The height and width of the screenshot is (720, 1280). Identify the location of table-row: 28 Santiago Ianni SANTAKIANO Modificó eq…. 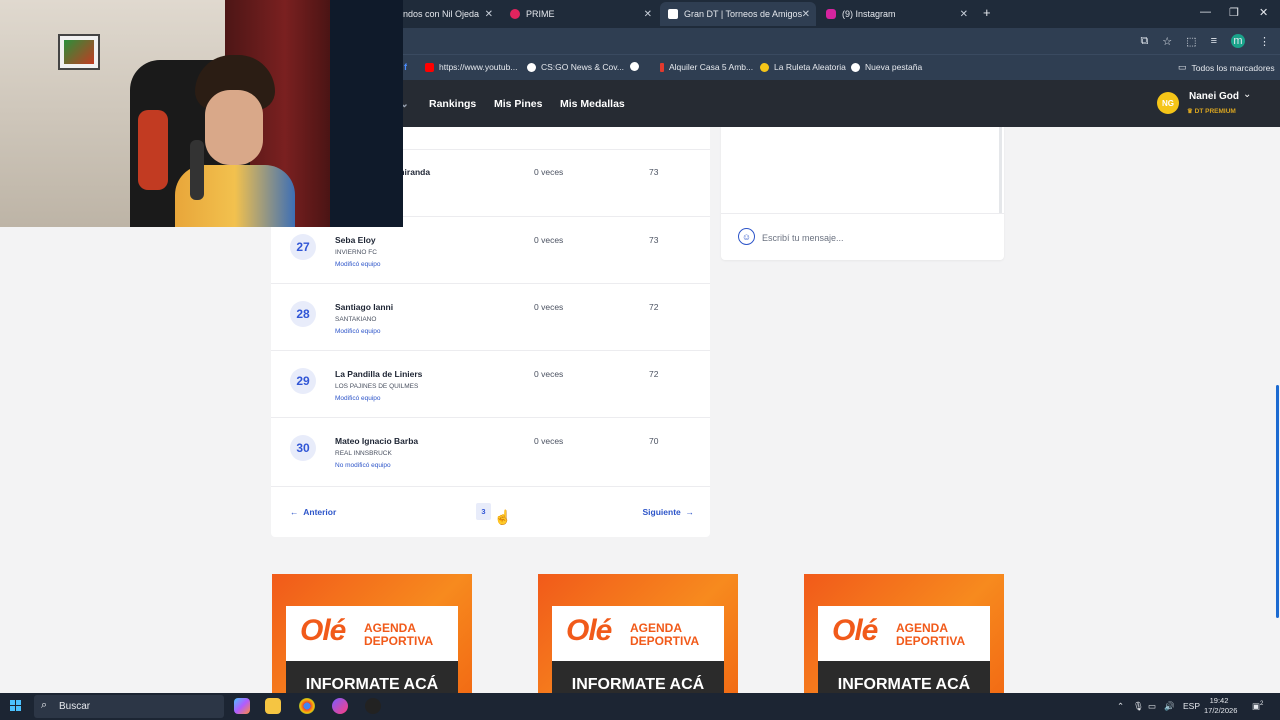
(490, 317).